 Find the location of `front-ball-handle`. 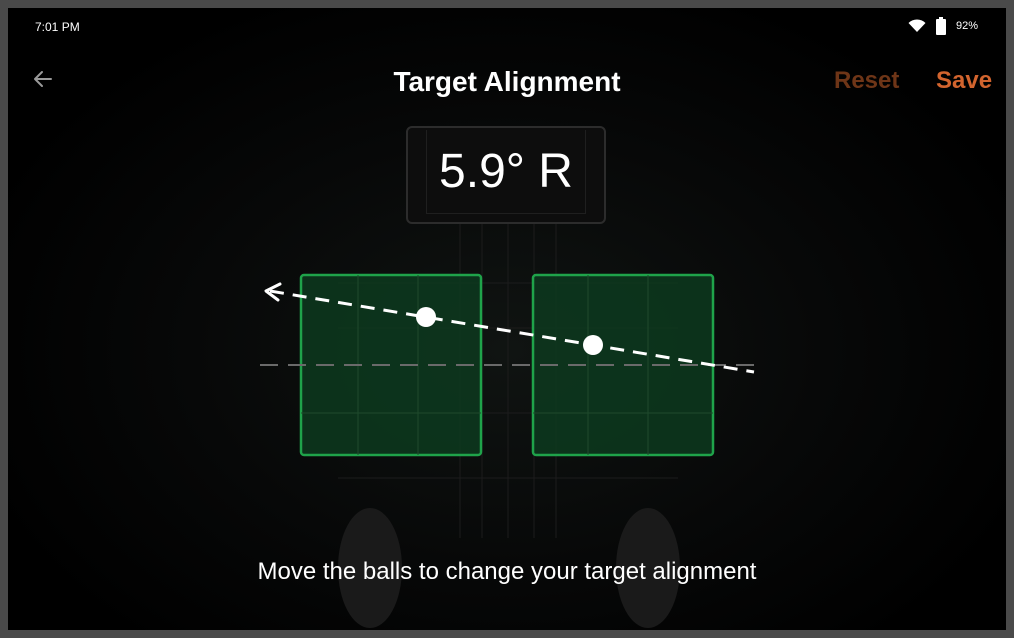

front-ball-handle is located at coordinates (426, 317).